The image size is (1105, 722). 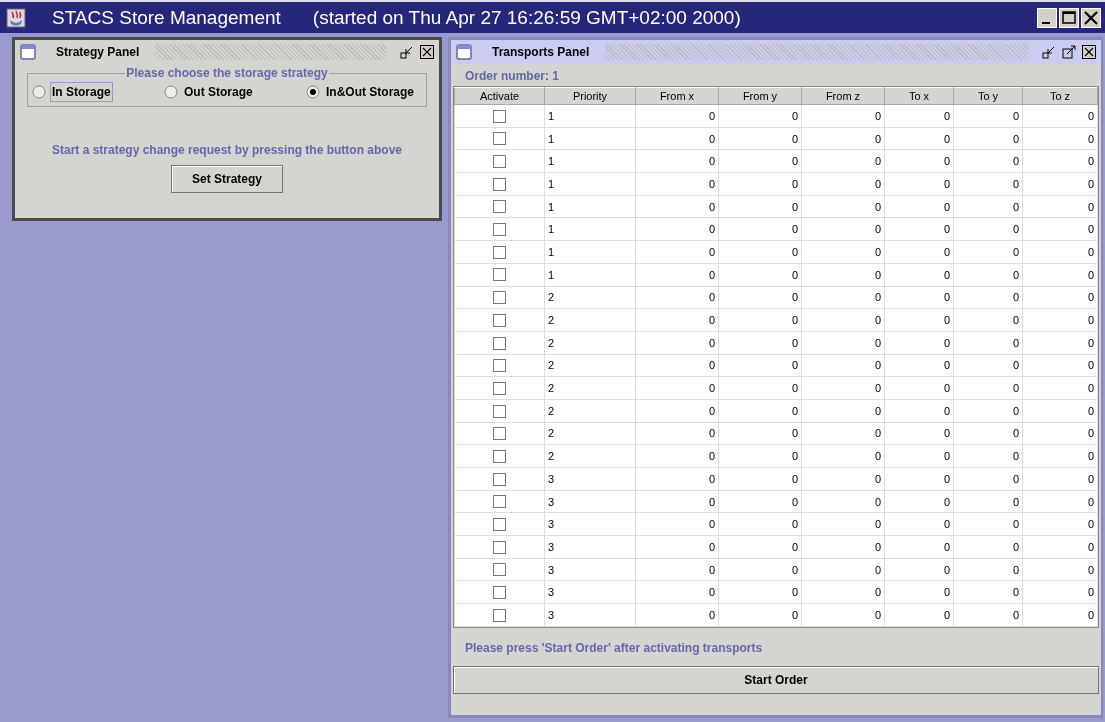 What do you see at coordinates (590, 96) in the screenshot?
I see `column-header: Priority` at bounding box center [590, 96].